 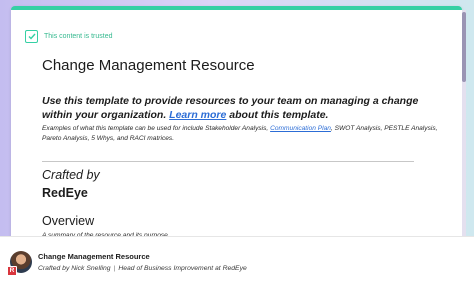 I want to click on communication-plan-link: Communication Plan, so click(x=300, y=128).